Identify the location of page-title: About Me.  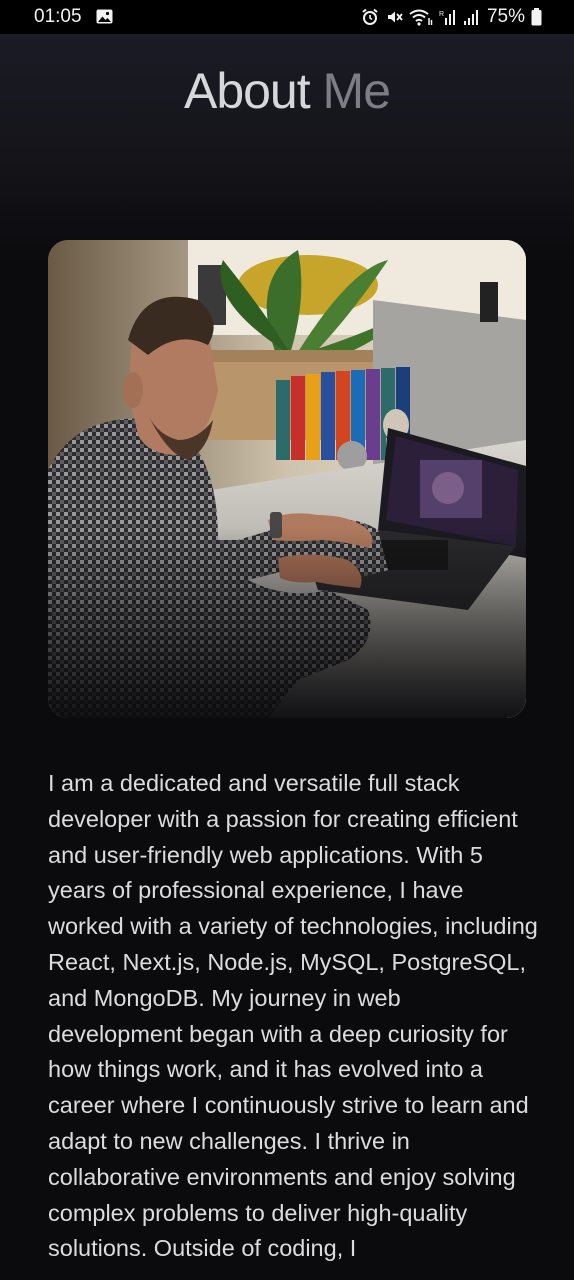
(287, 91).